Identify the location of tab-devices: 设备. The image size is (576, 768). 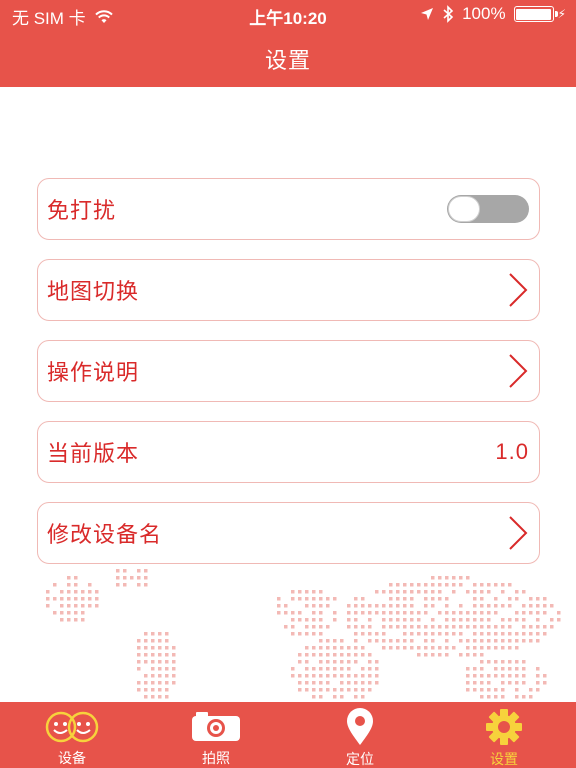
(72, 735).